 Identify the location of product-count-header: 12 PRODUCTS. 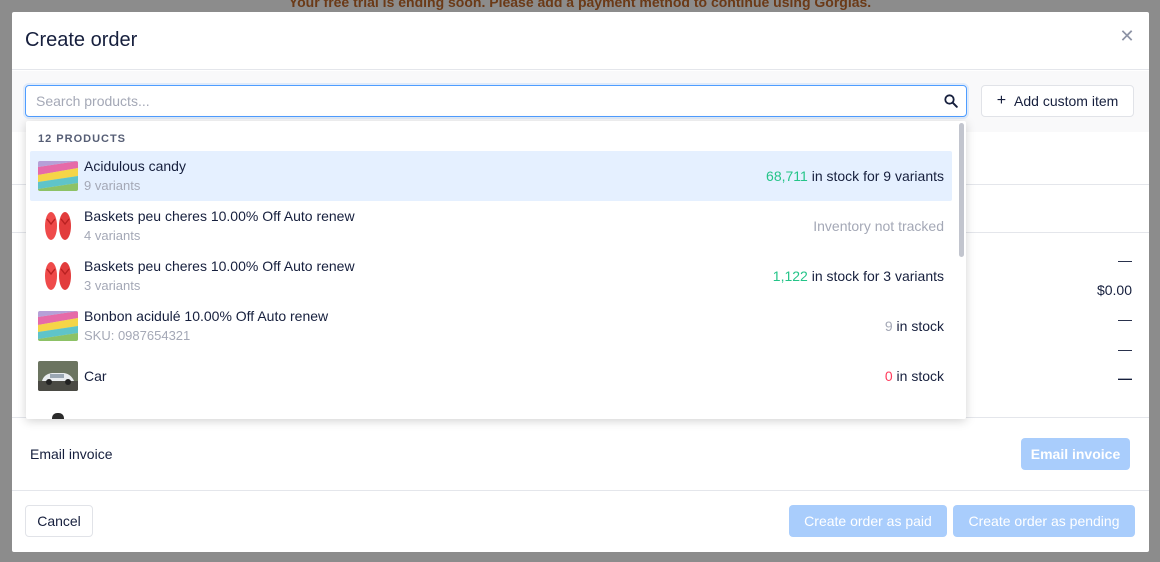
(82, 139).